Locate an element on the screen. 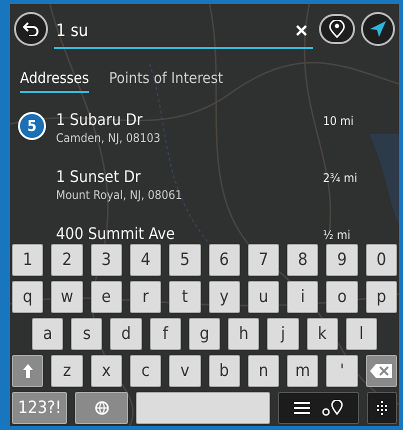  close-icon is located at coordinates (301, 30).